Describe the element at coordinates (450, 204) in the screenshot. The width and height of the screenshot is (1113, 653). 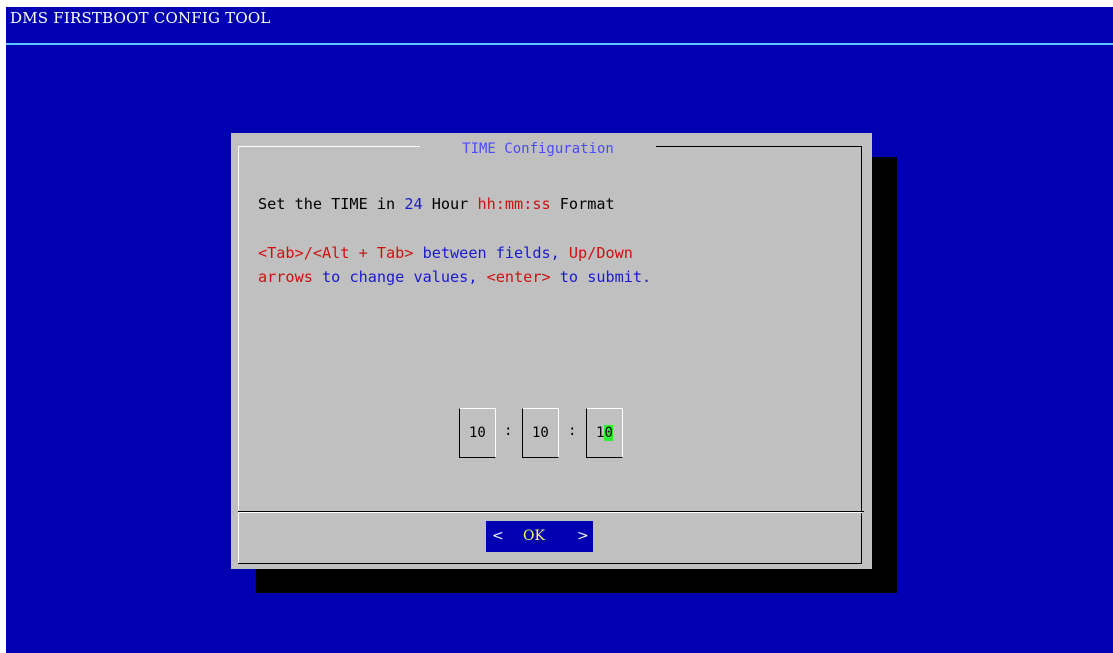
I see `instruction-text: Hour` at that location.